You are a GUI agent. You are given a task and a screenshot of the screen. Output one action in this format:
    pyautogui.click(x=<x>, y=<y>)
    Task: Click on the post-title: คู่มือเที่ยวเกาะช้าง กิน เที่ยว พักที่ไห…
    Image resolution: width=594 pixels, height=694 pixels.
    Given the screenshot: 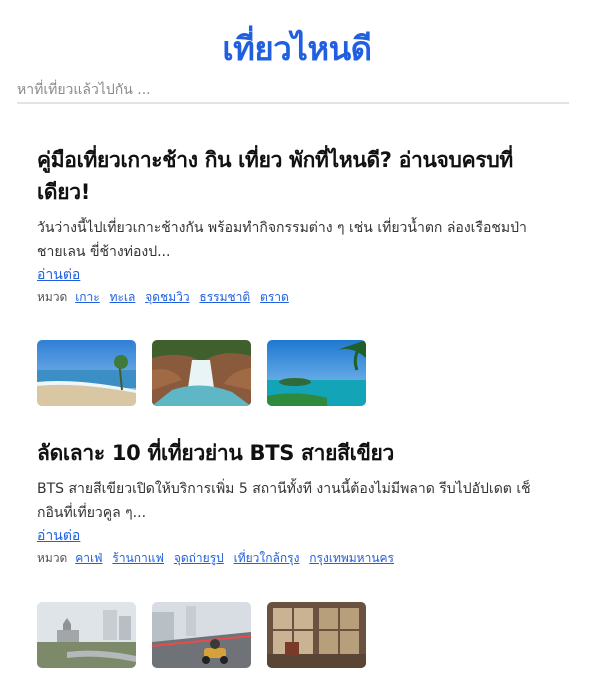 What is the action you would take?
    pyautogui.click(x=287, y=176)
    